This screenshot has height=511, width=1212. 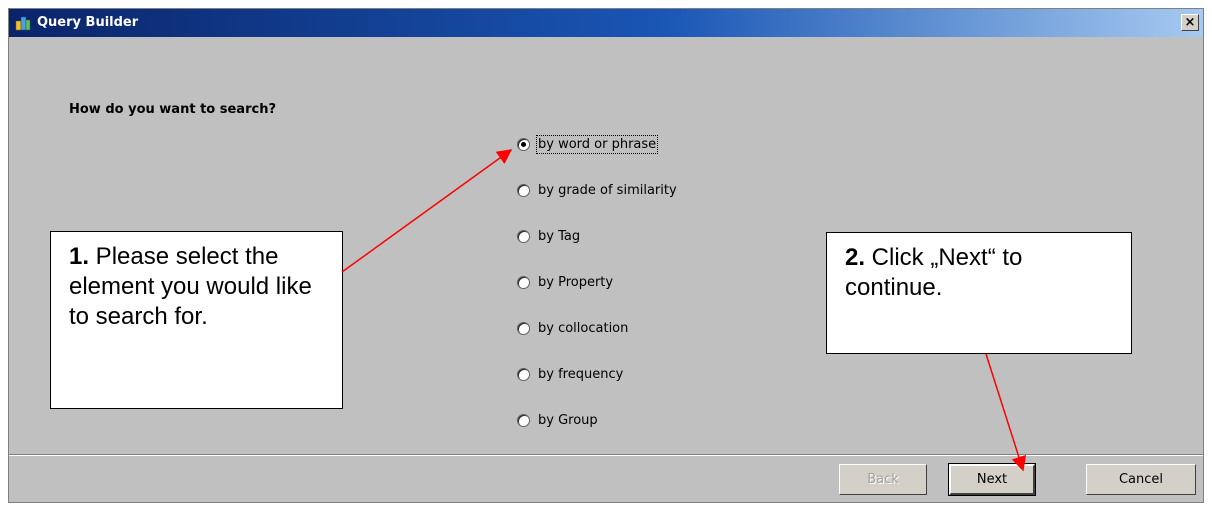 I want to click on arrow-to-next-button, so click(x=1006, y=412).